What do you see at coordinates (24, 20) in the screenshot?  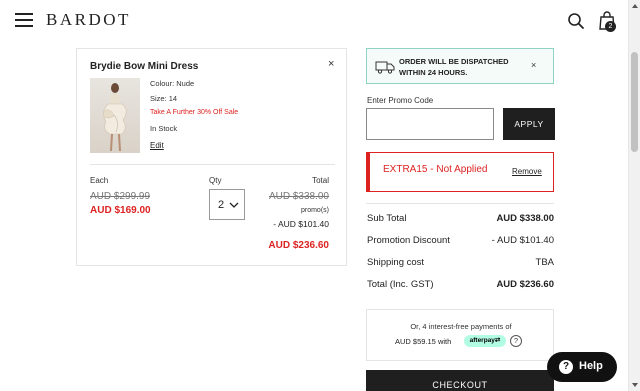 I see `hamburger-menu-icon` at bounding box center [24, 20].